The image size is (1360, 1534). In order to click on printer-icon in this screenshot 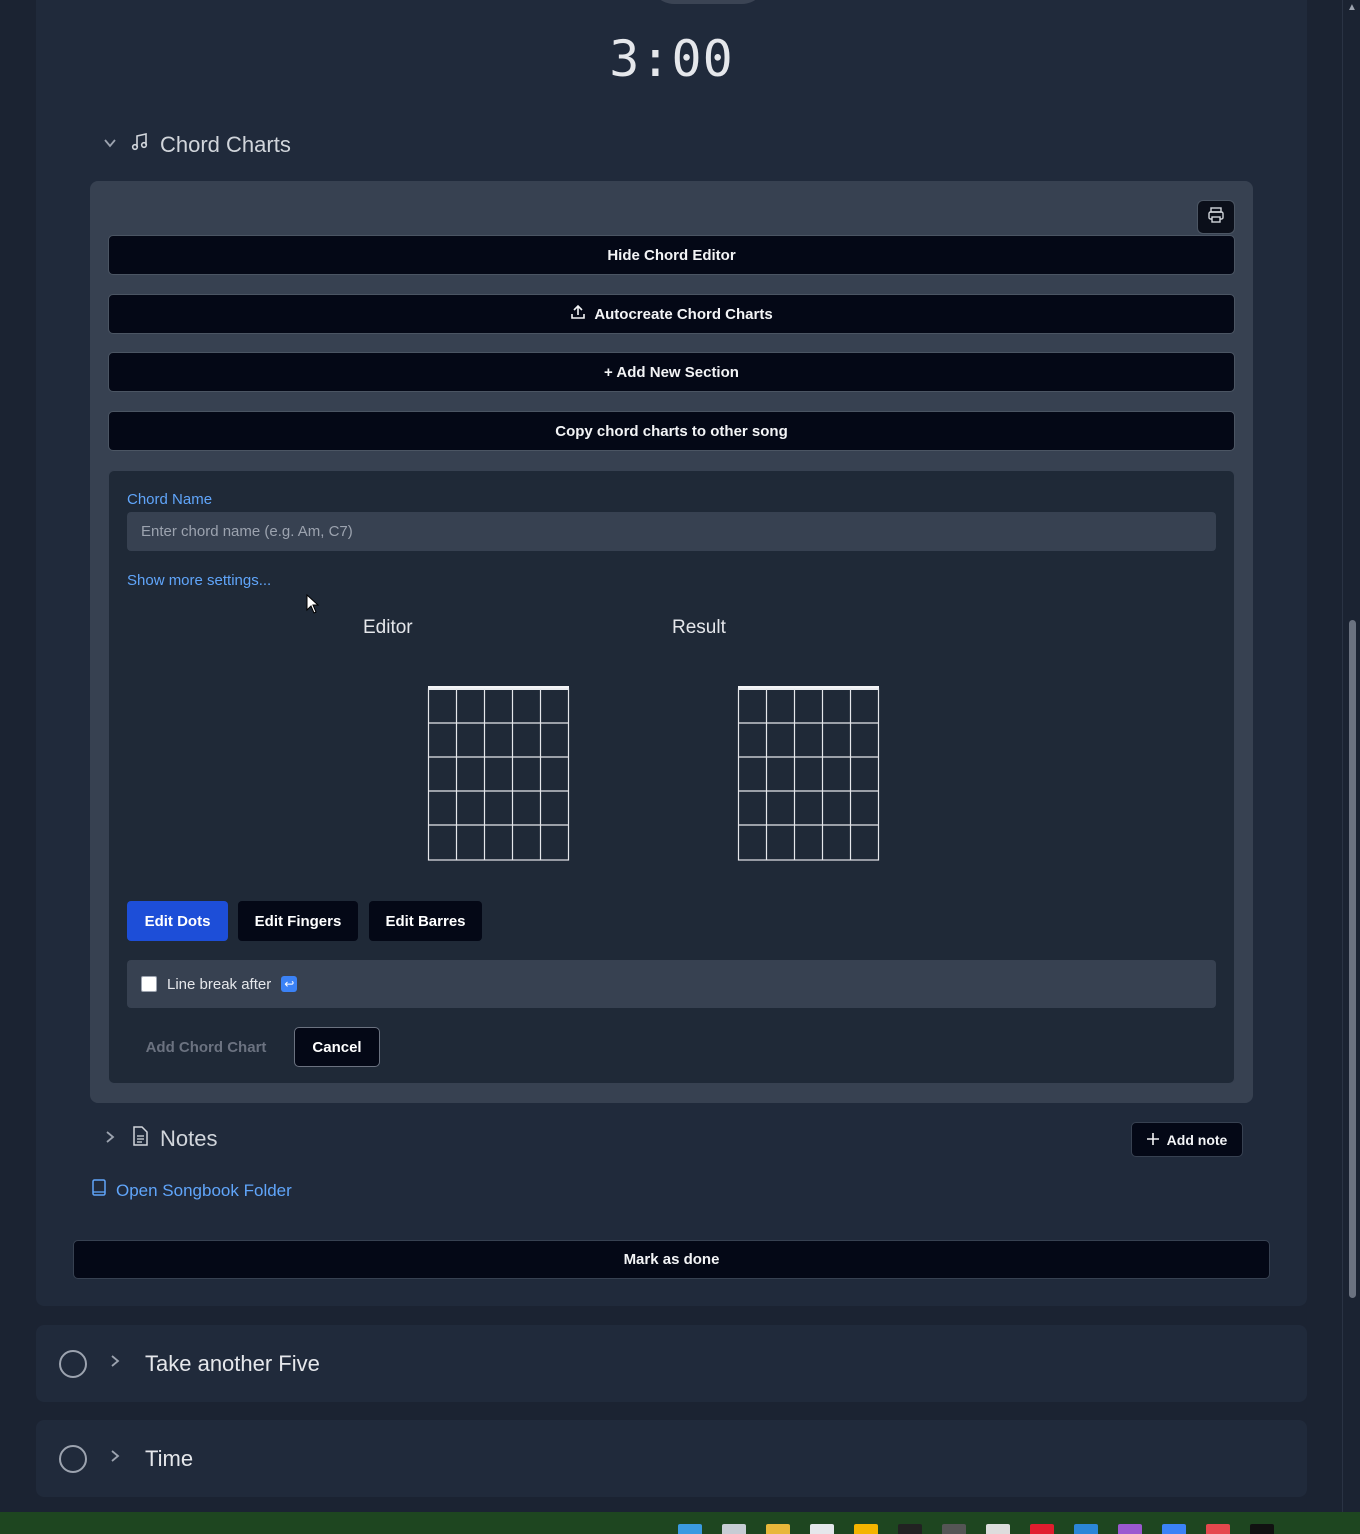, I will do `click(1216, 217)`.